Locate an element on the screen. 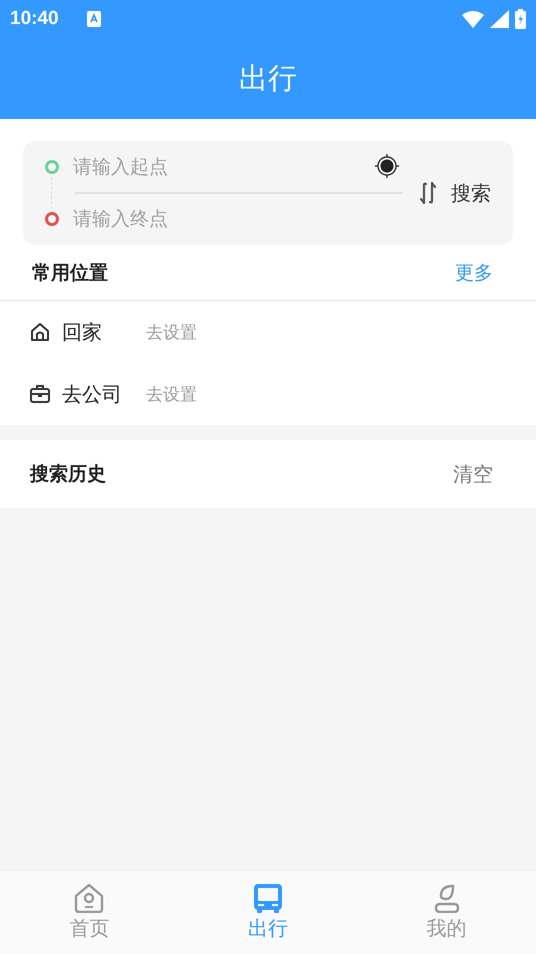 The image size is (536, 954). end-dot-icon is located at coordinates (52, 219).